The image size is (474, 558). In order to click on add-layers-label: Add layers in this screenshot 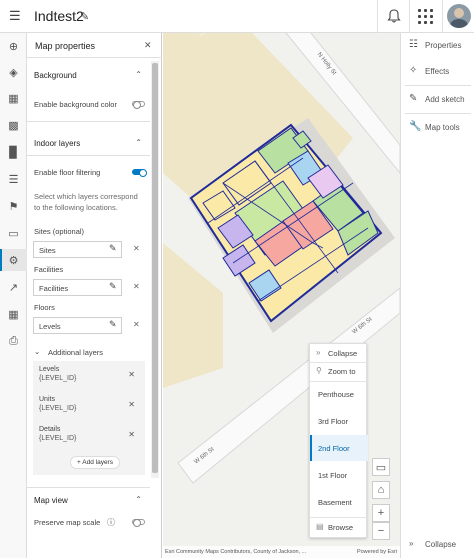, I will do `click(97, 462)`.